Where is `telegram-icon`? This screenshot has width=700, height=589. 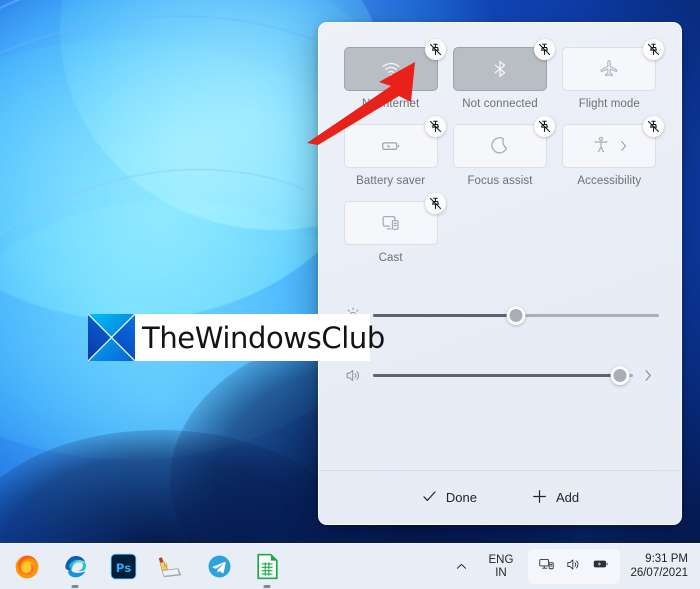 telegram-icon is located at coordinates (219, 566).